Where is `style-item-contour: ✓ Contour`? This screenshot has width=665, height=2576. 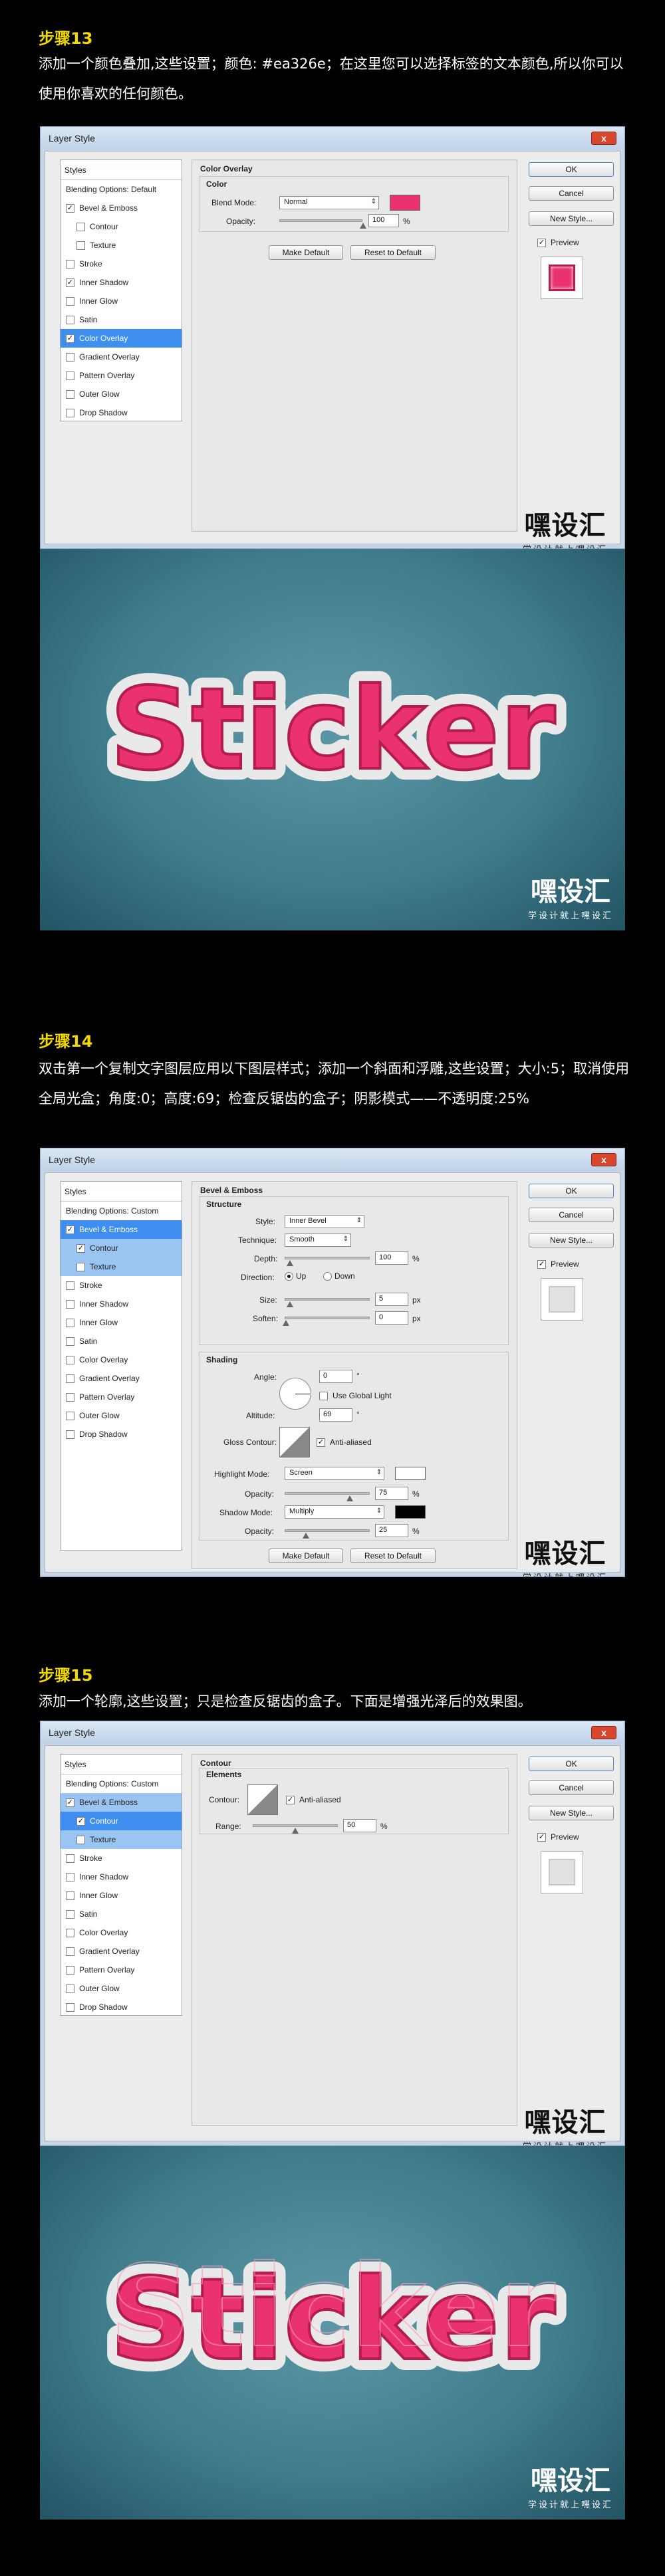
style-item-contour: ✓ Contour is located at coordinates (122, 1248).